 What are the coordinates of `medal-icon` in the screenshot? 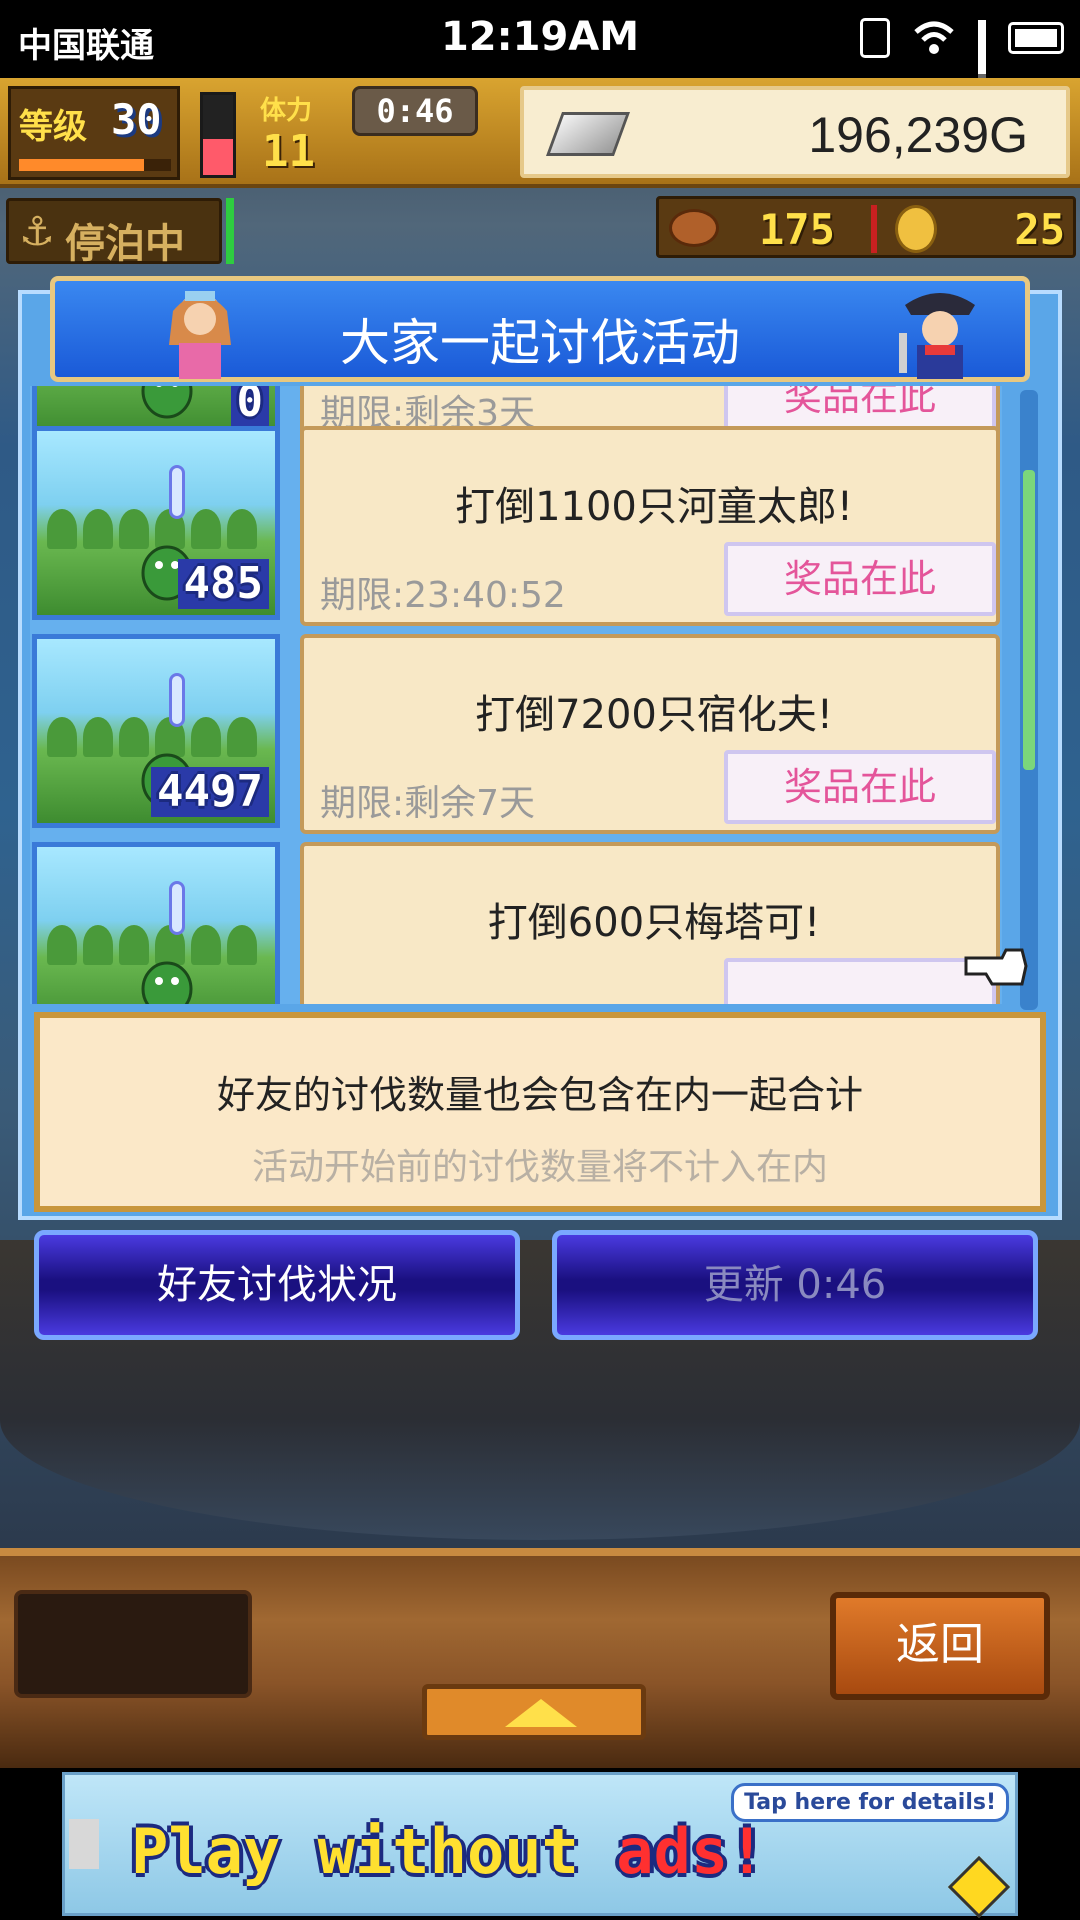 It's located at (916, 229).